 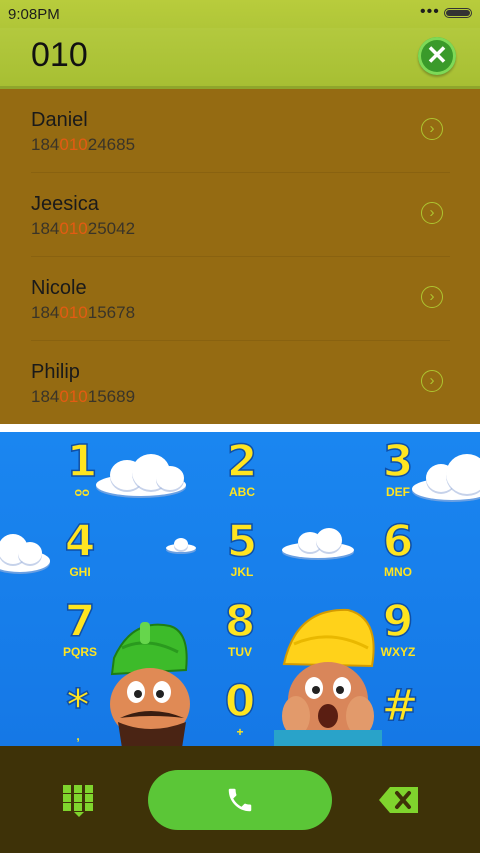 I want to click on key-8: 8 TUV, so click(x=240, y=629).